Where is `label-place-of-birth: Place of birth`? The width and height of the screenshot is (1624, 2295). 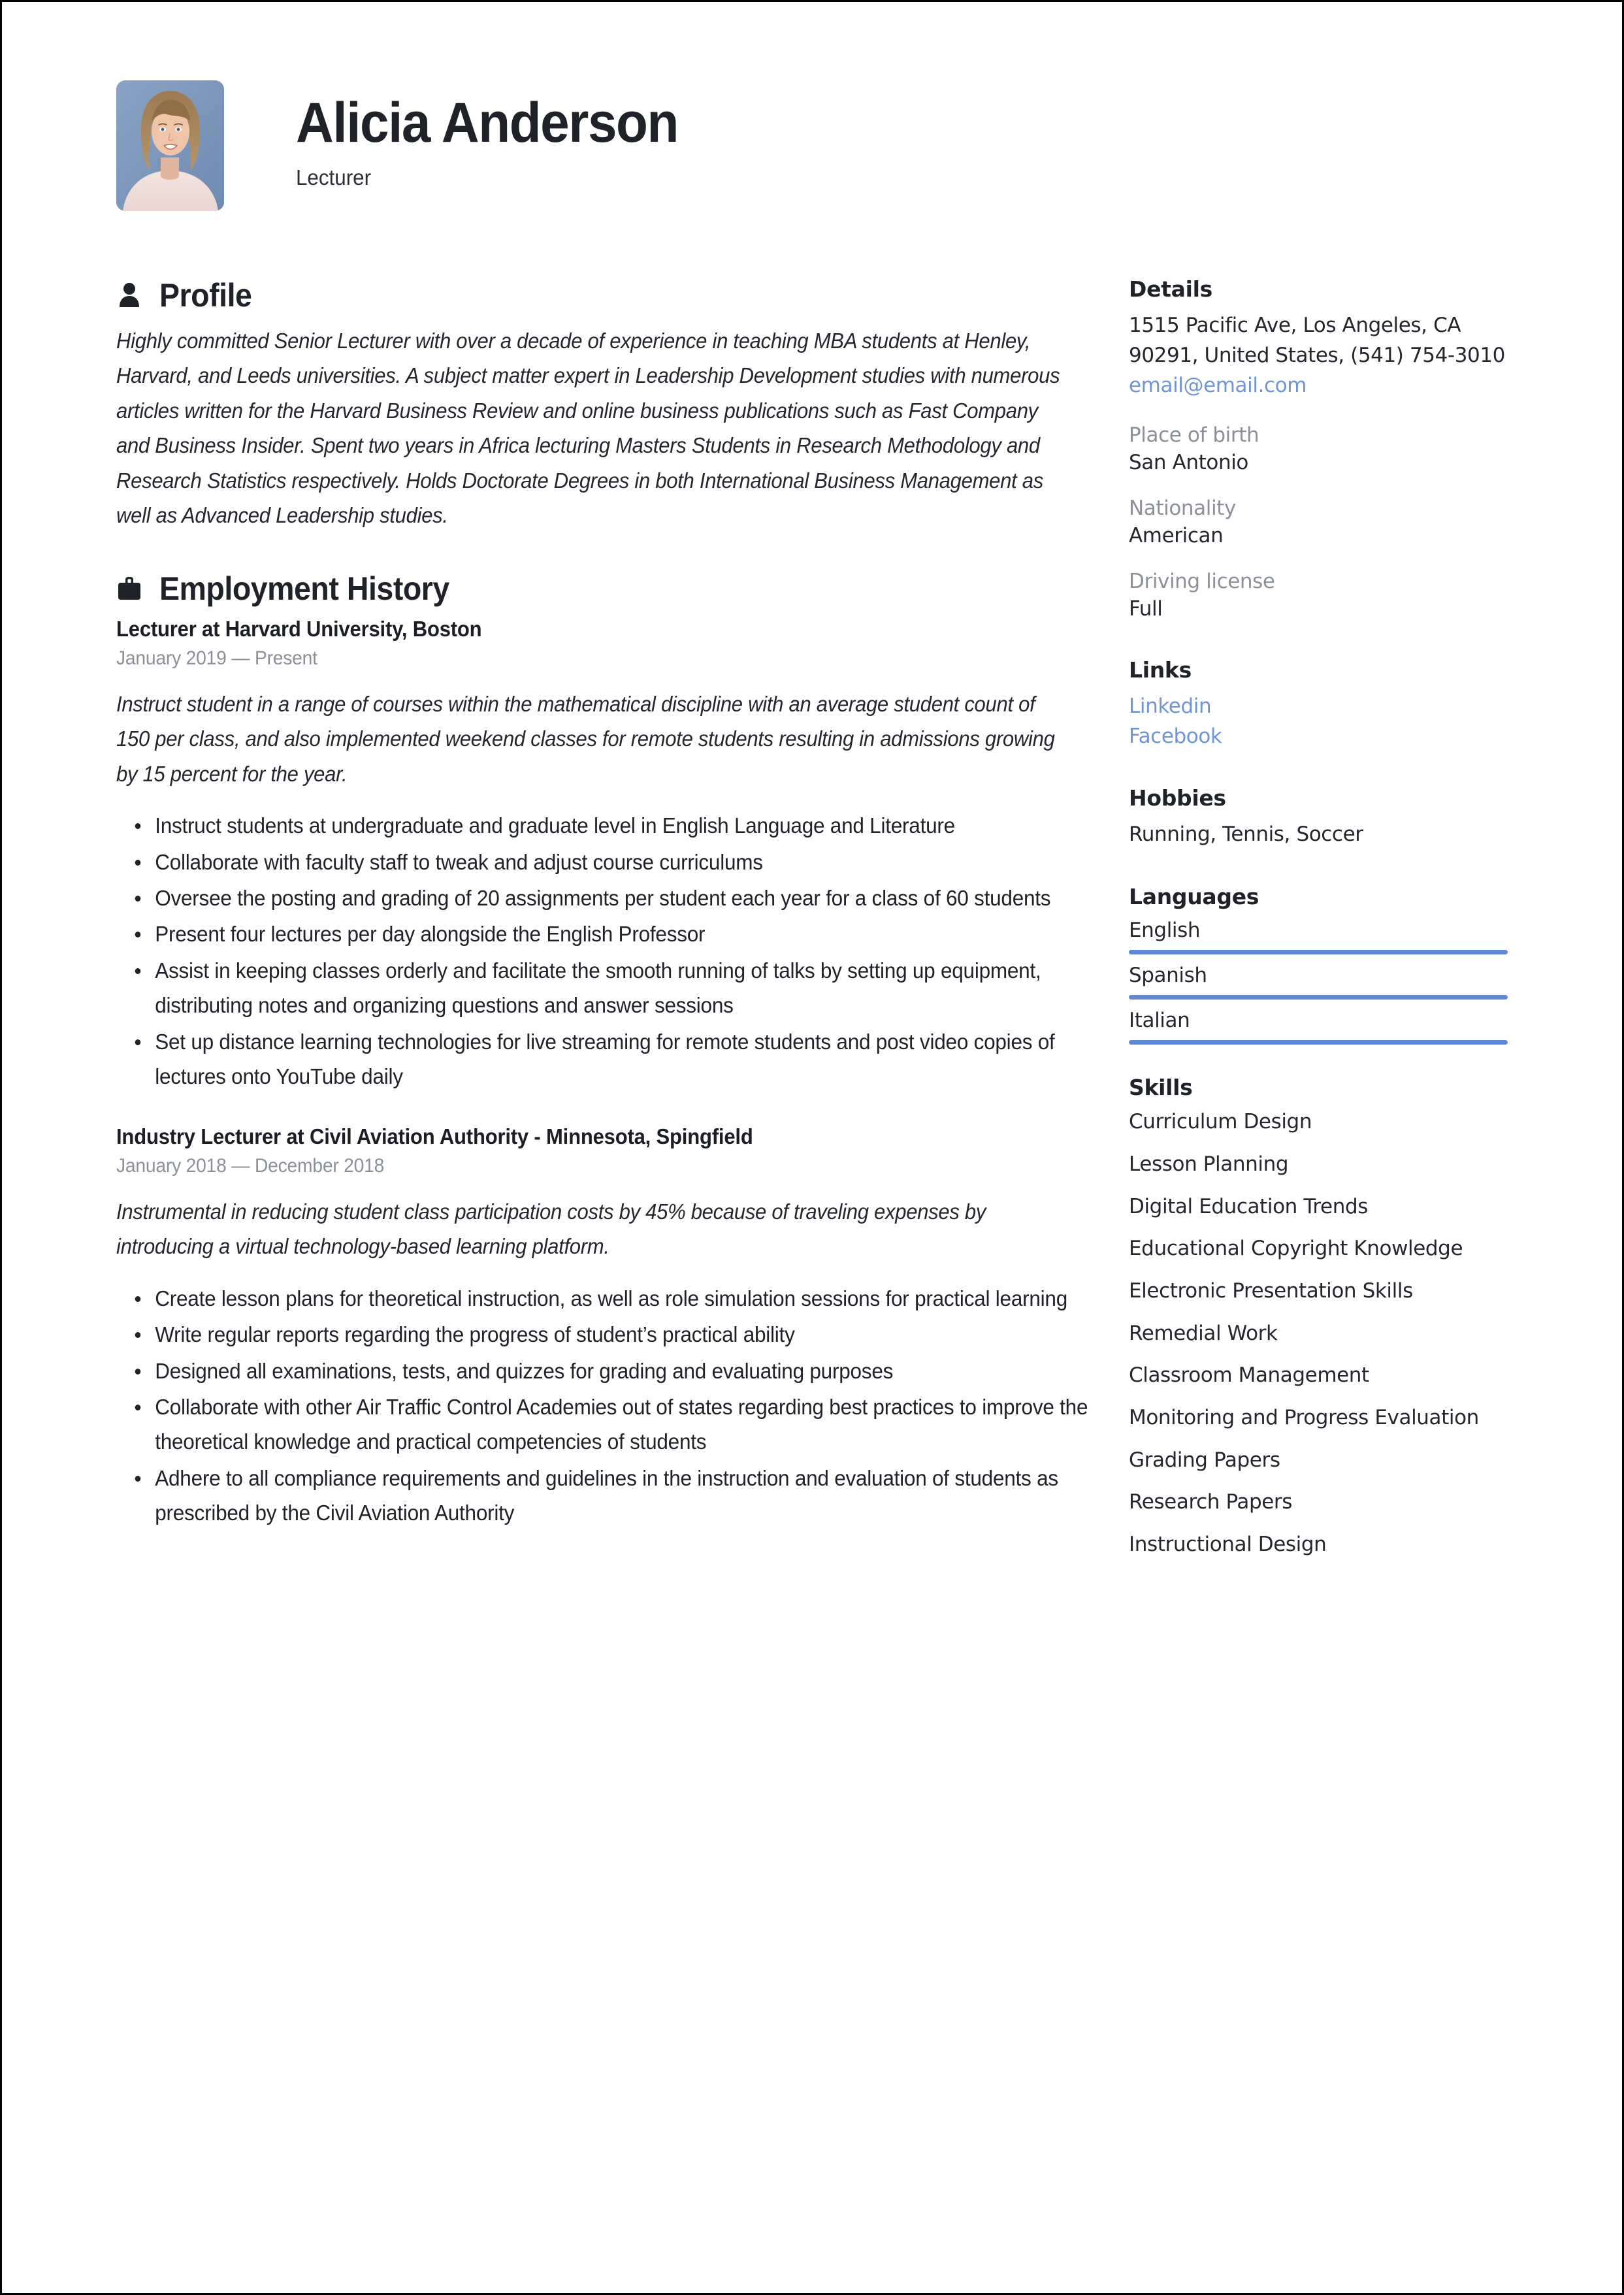 label-place-of-birth: Place of birth is located at coordinates (1194, 435).